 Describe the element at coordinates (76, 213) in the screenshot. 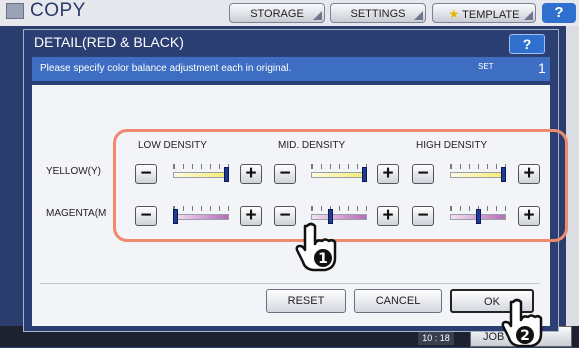

I see `row-label-magenta: MAGENTA(M` at that location.